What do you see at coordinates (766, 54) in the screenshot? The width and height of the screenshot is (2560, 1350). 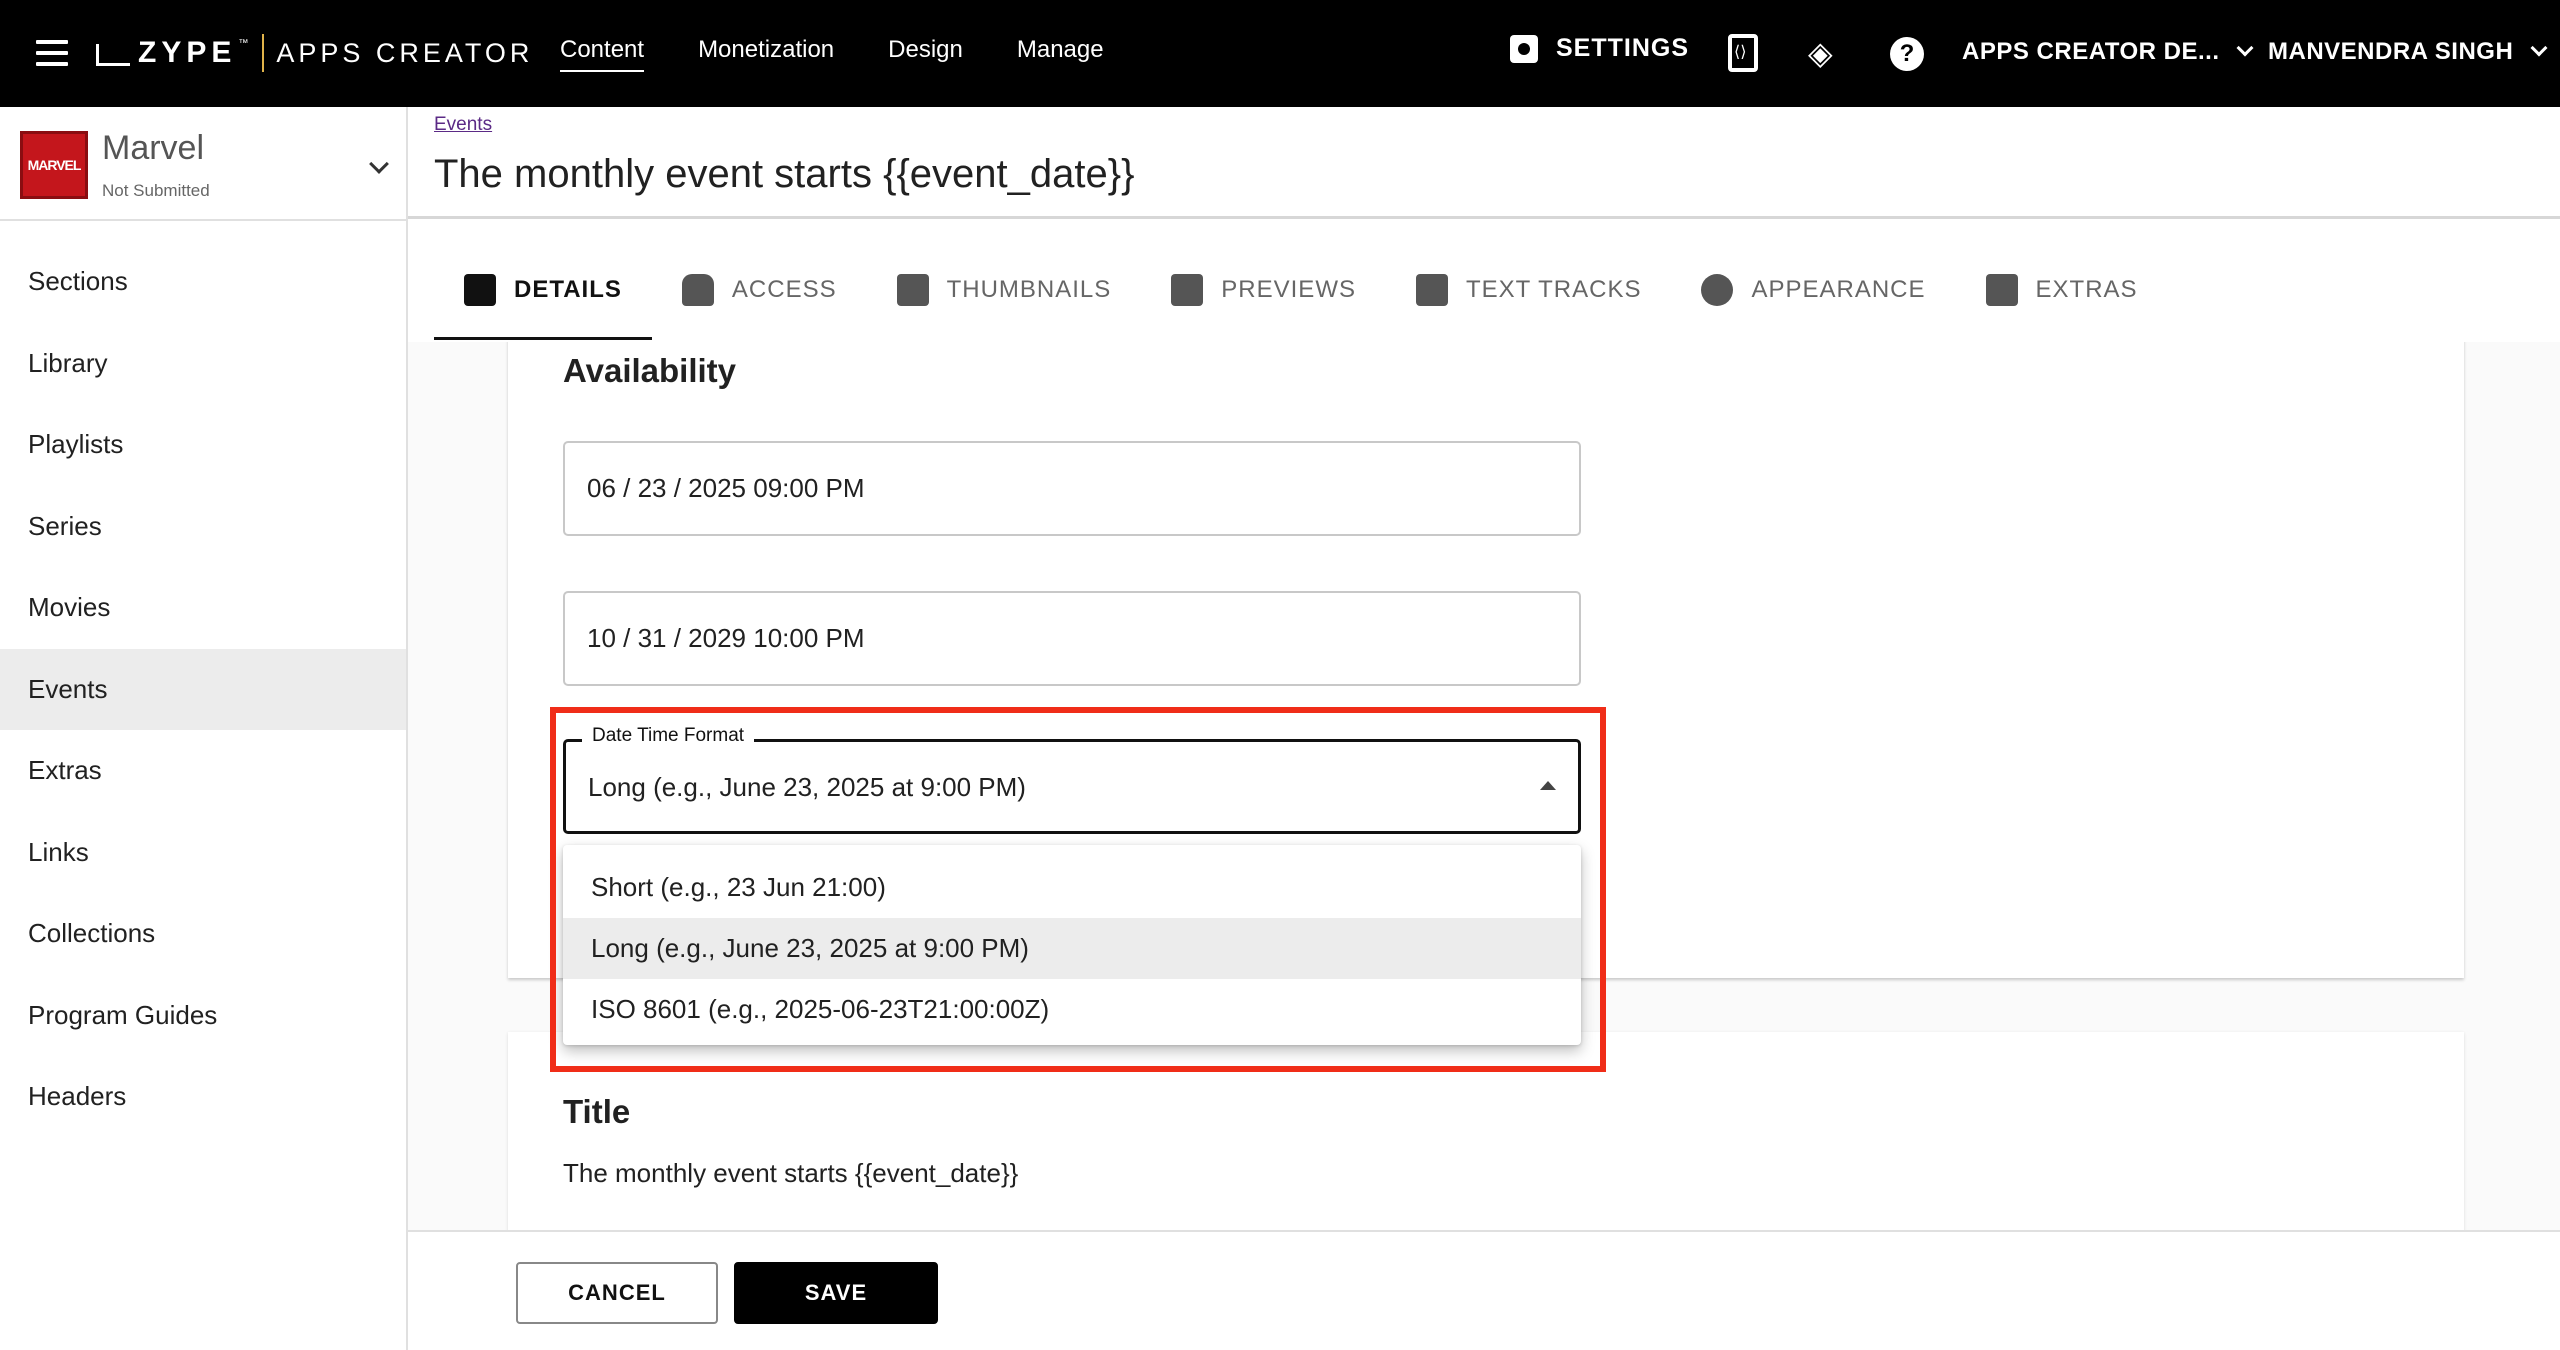 I see `nav-monetization: Monetization` at bounding box center [766, 54].